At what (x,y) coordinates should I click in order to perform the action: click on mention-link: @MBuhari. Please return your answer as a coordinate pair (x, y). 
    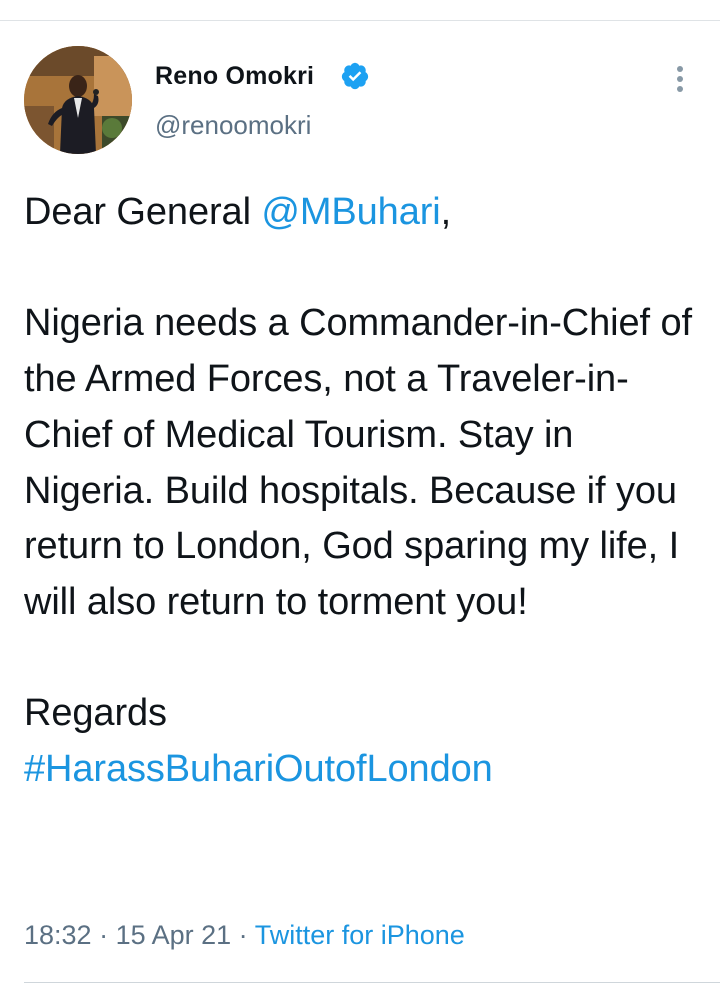
    Looking at the image, I should click on (350, 212).